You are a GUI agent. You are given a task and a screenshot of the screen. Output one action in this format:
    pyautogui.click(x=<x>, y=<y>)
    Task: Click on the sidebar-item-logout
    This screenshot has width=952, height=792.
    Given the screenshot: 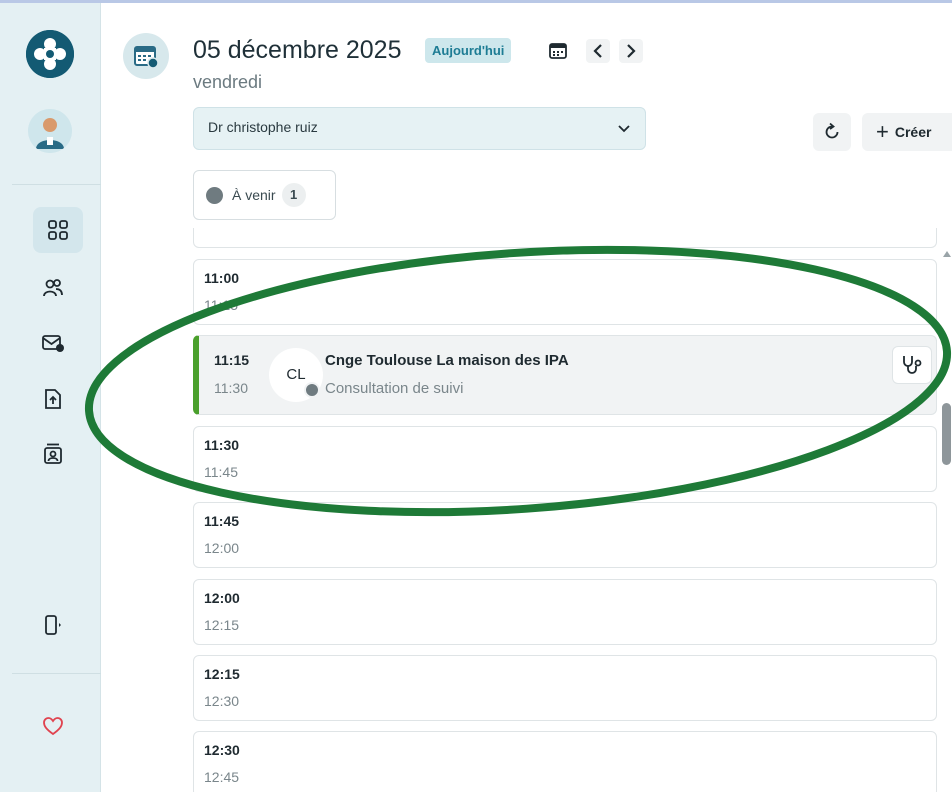 What is the action you would take?
    pyautogui.click(x=53, y=625)
    